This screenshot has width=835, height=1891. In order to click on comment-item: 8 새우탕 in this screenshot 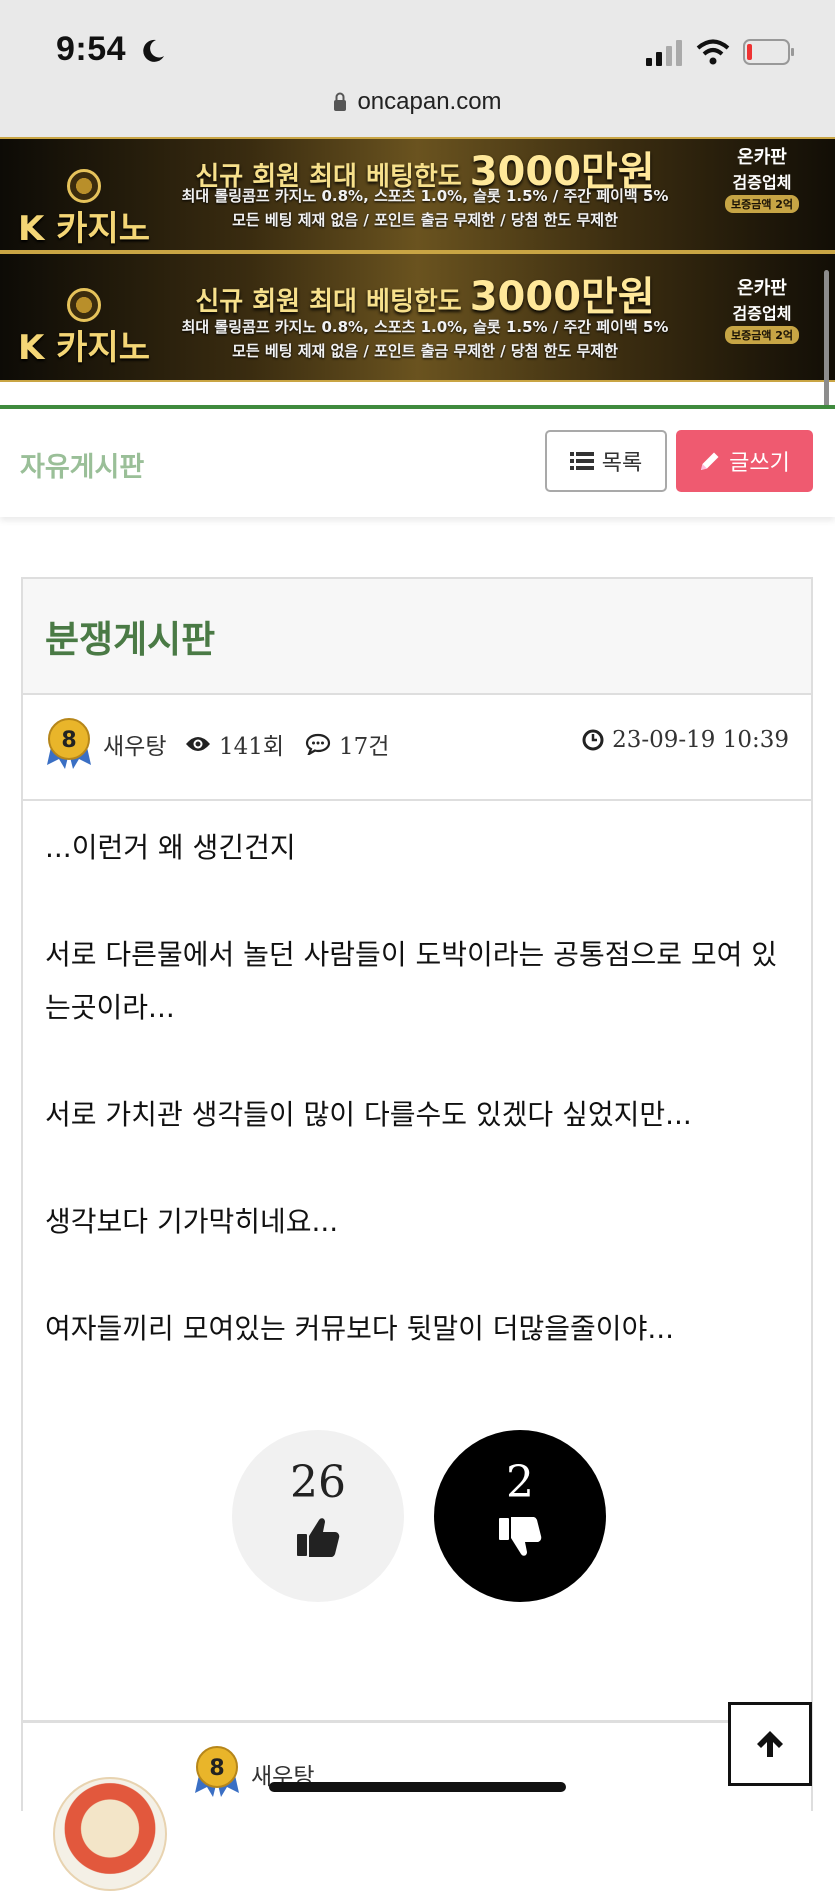, I will do `click(417, 1806)`.